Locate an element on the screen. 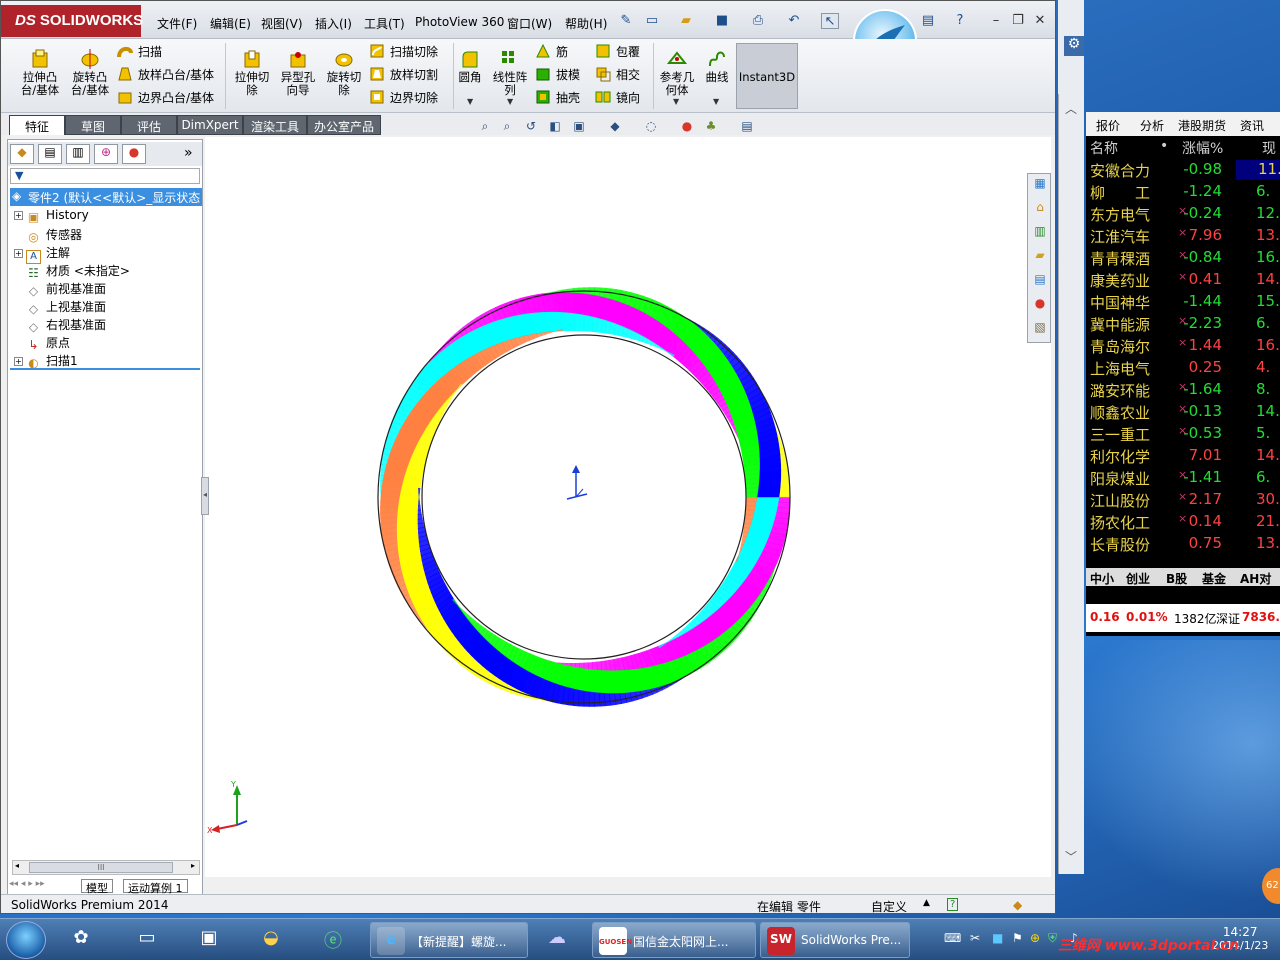 Image resolution: width=1280 pixels, height=960 pixels. feature-manager-tab-icon: ◆ is located at coordinates (22, 154).